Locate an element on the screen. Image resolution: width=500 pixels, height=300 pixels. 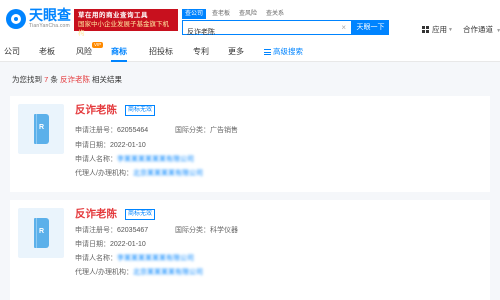
tab-company: 公司 is located at coordinates (12, 52).